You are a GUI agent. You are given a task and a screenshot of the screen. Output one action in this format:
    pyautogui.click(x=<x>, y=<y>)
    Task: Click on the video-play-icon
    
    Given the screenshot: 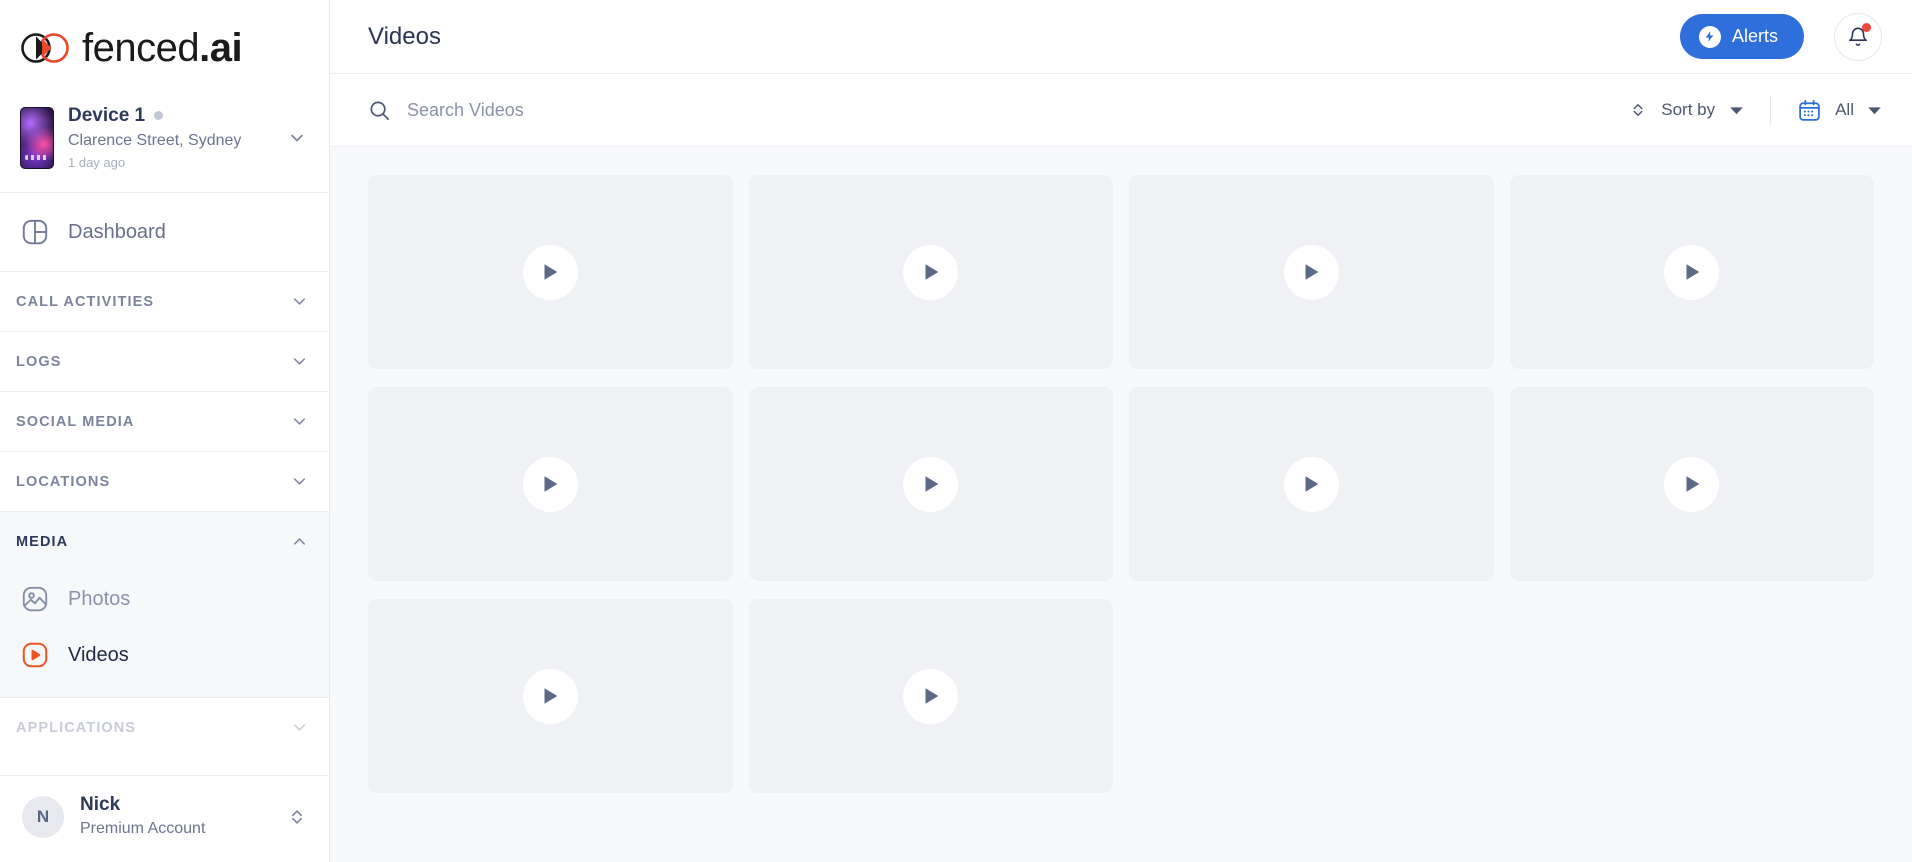 What is the action you would take?
    pyautogui.click(x=35, y=655)
    